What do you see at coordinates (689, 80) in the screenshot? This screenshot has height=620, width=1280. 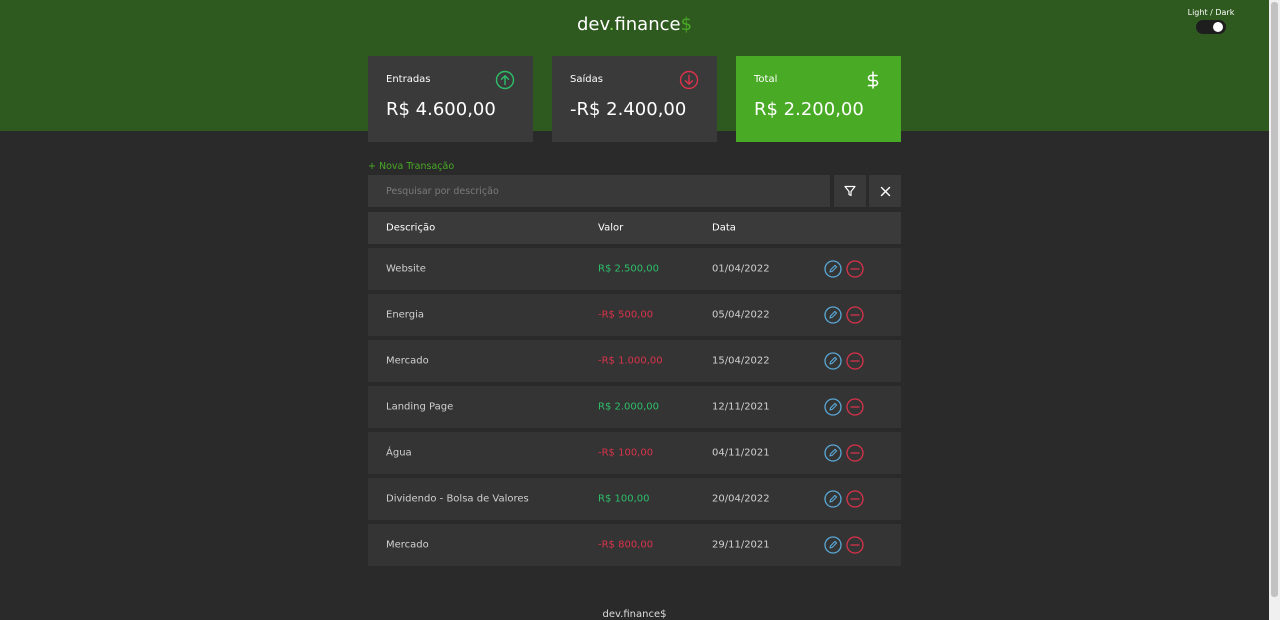 I see `arrow-down-circle-icon` at bounding box center [689, 80].